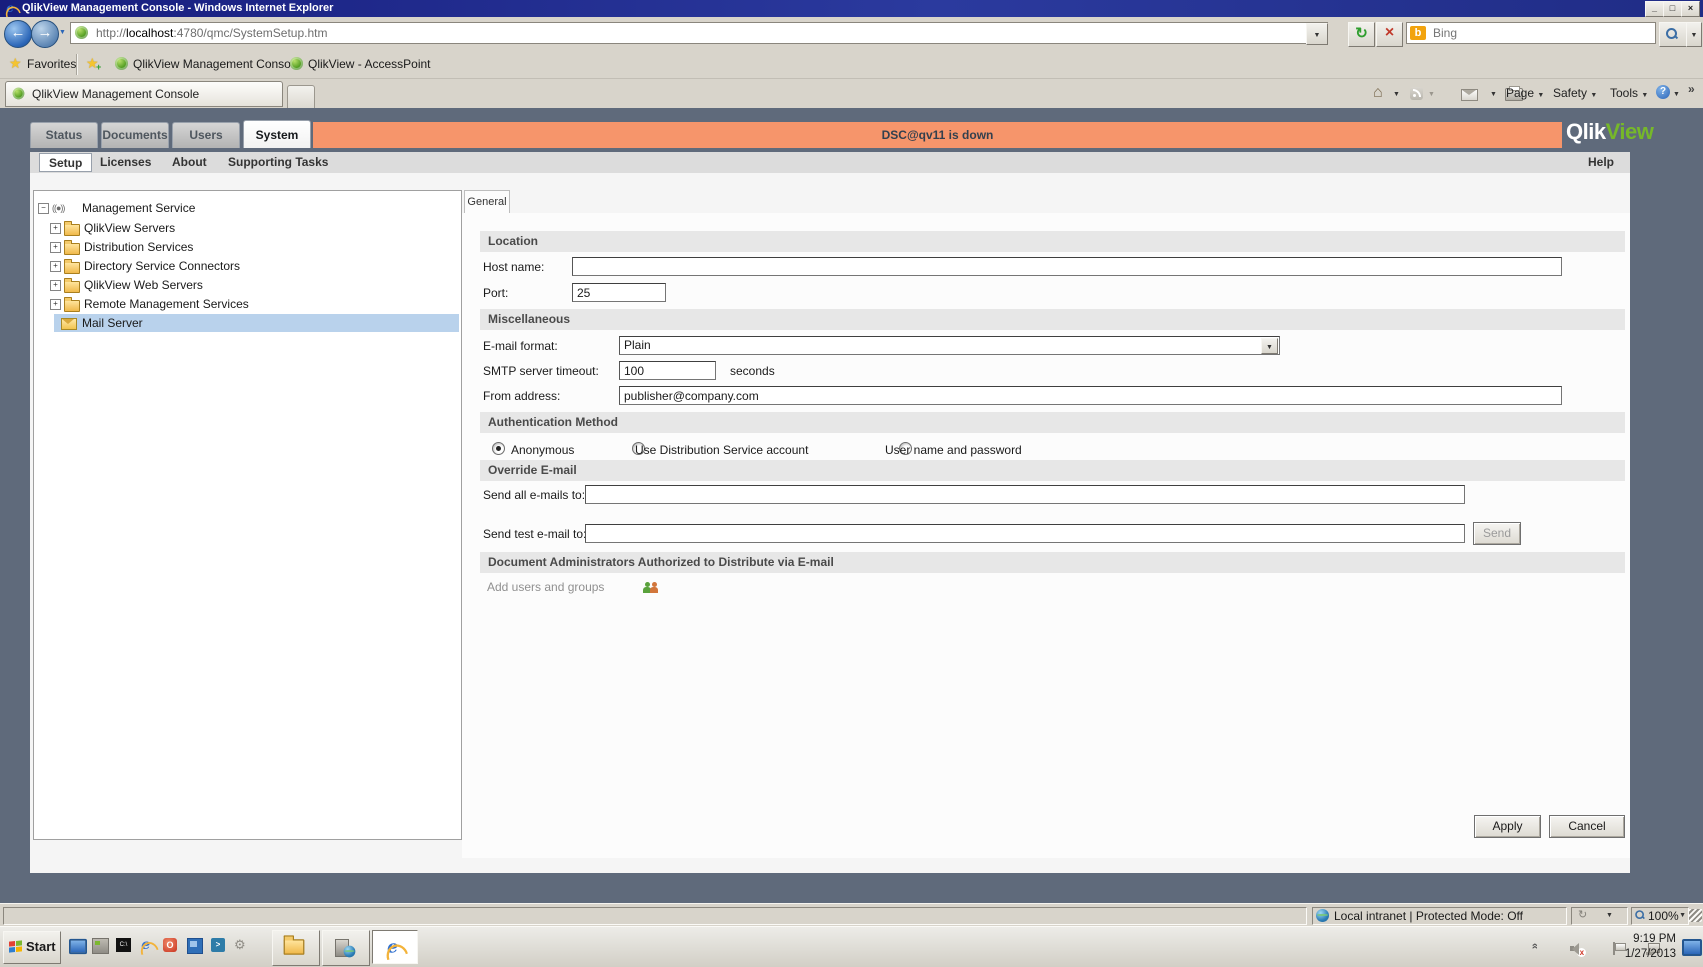  What do you see at coordinates (72, 304) in the screenshot?
I see `folder-icon` at bounding box center [72, 304].